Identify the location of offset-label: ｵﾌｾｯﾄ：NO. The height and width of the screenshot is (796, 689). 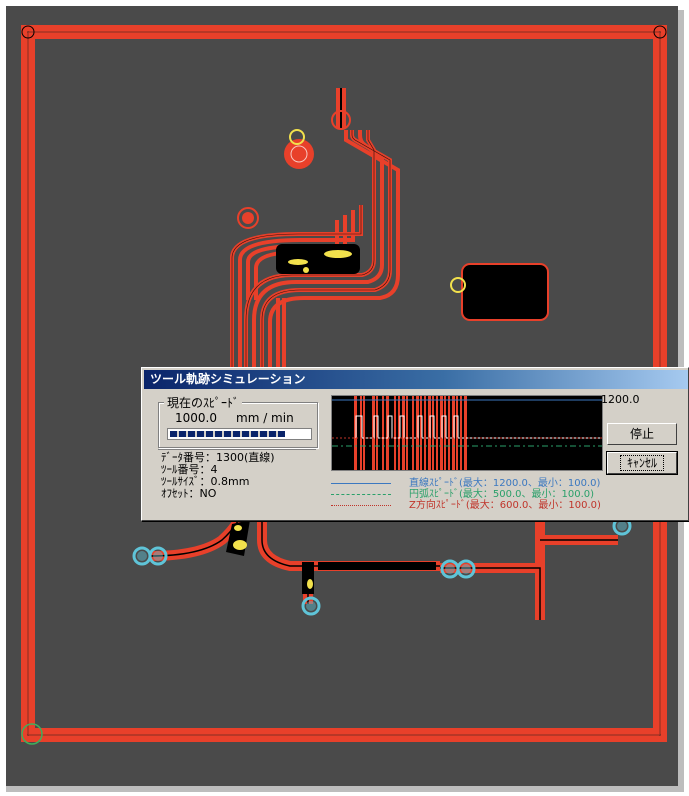
(189, 493).